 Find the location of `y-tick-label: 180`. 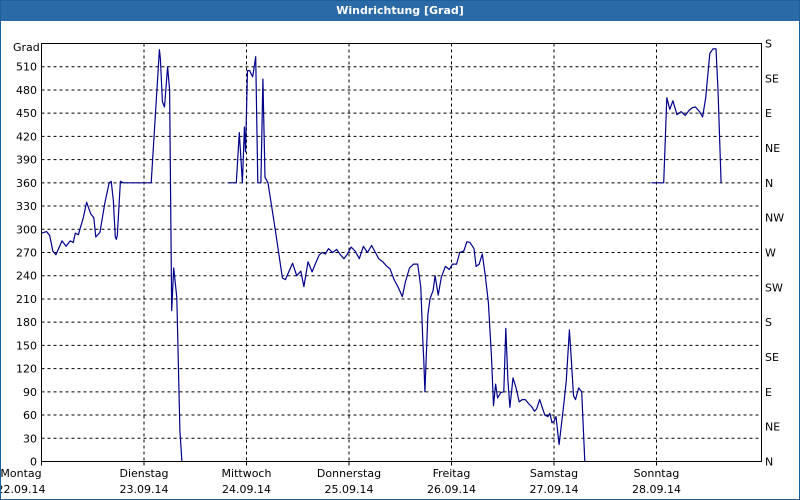

y-tick-label: 180 is located at coordinates (26, 322).